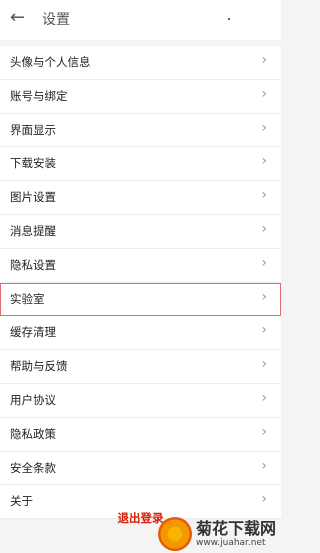  Describe the element at coordinates (140, 20) in the screenshot. I see `top-bar: ← 设置` at that location.